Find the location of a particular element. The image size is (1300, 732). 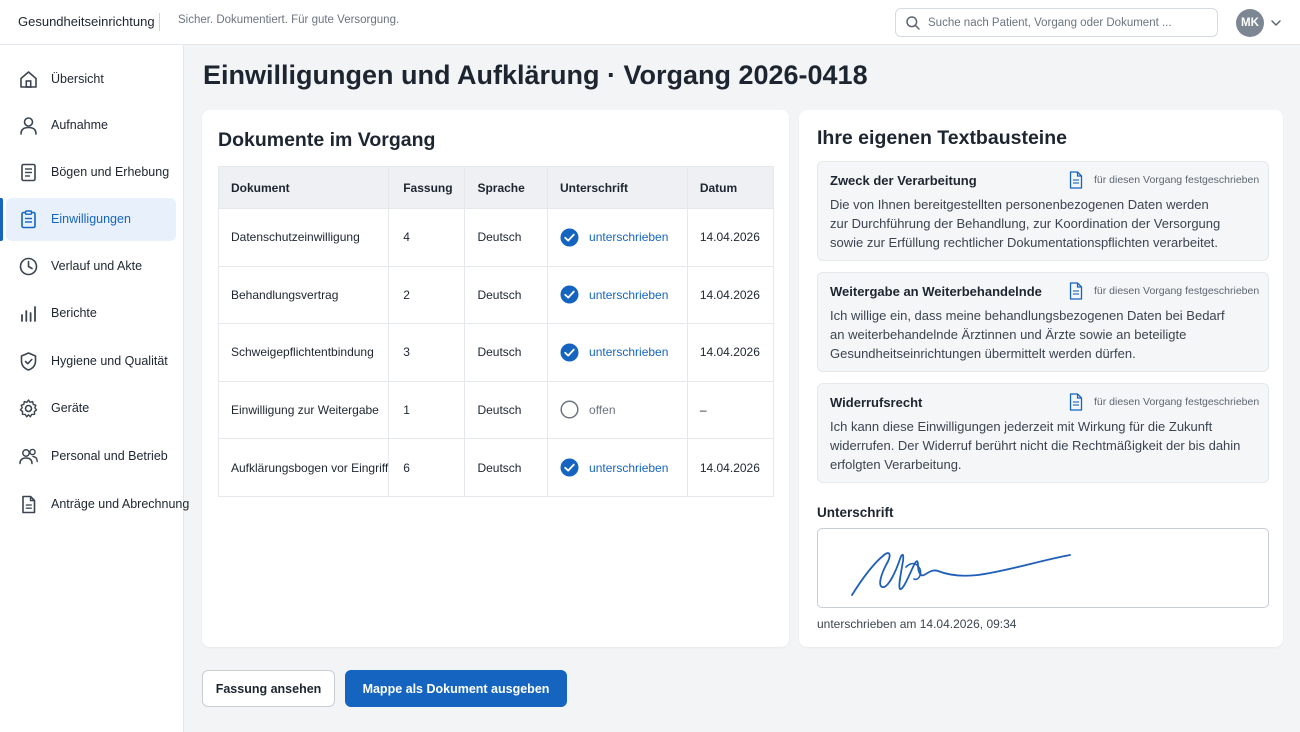

chevron-down-icon is located at coordinates (1276, 23).